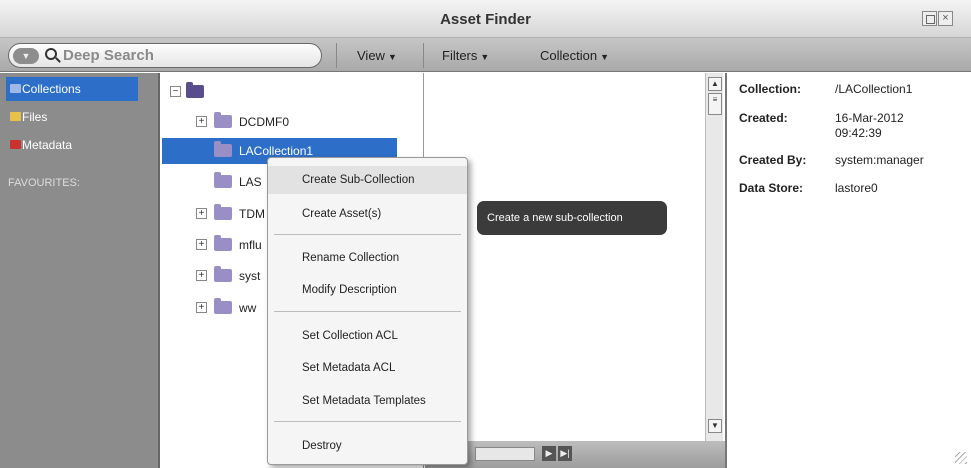  I want to click on toolbar: ▼ View▼ Filters▼ Collection▼, so click(485, 55).